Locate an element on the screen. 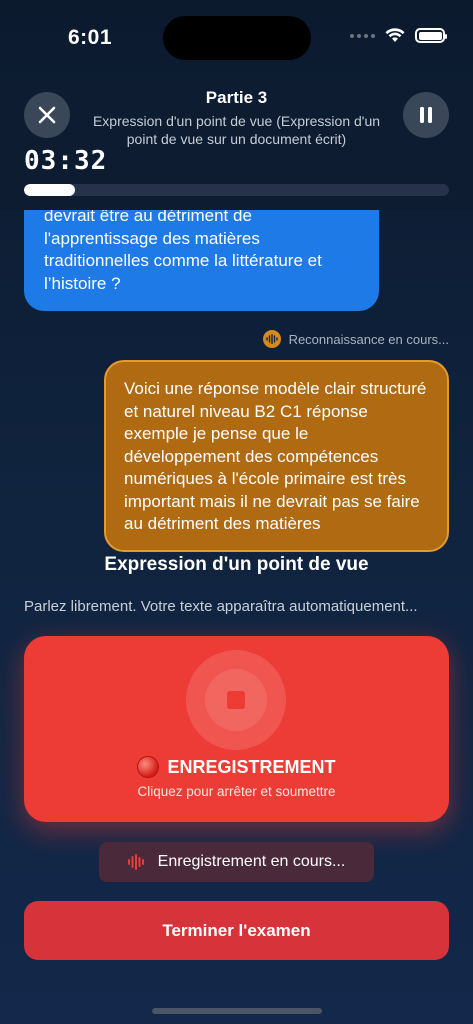 This screenshot has width=473, height=1024. red-circle-icon is located at coordinates (148, 767).